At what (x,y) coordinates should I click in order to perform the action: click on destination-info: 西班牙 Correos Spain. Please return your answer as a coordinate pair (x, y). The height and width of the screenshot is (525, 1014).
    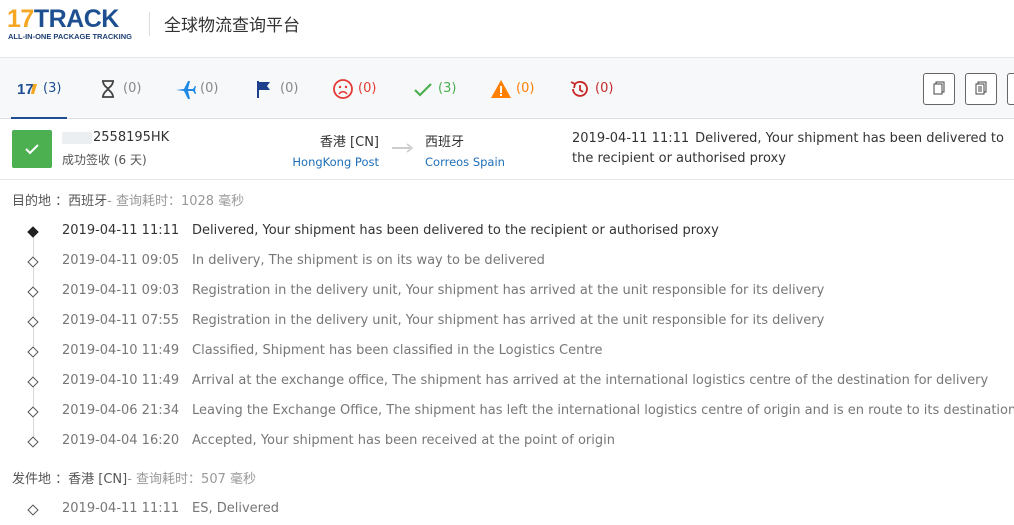
    Looking at the image, I should click on (465, 150).